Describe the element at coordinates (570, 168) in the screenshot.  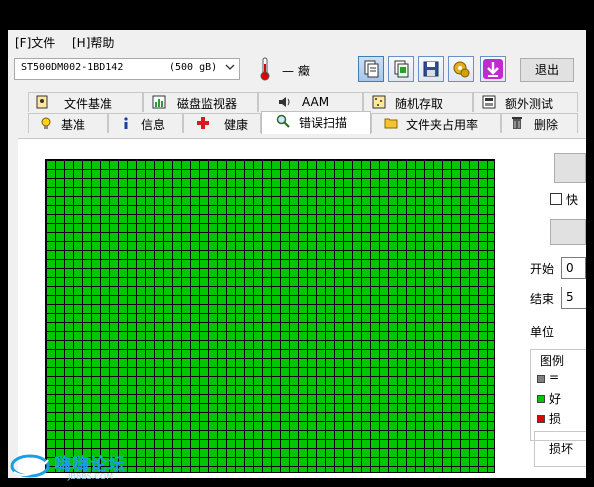
I see `start-scan-button` at that location.